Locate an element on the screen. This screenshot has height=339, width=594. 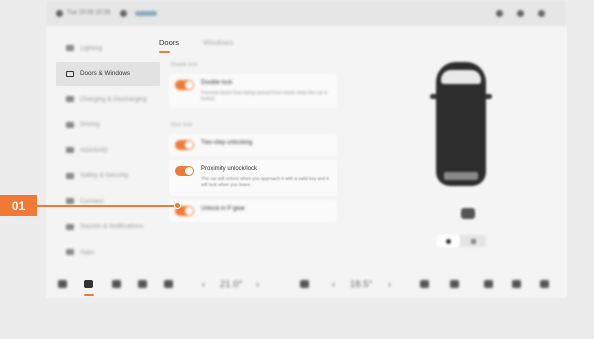
sidebar-item-driving: Driving is located at coordinates (108, 125).